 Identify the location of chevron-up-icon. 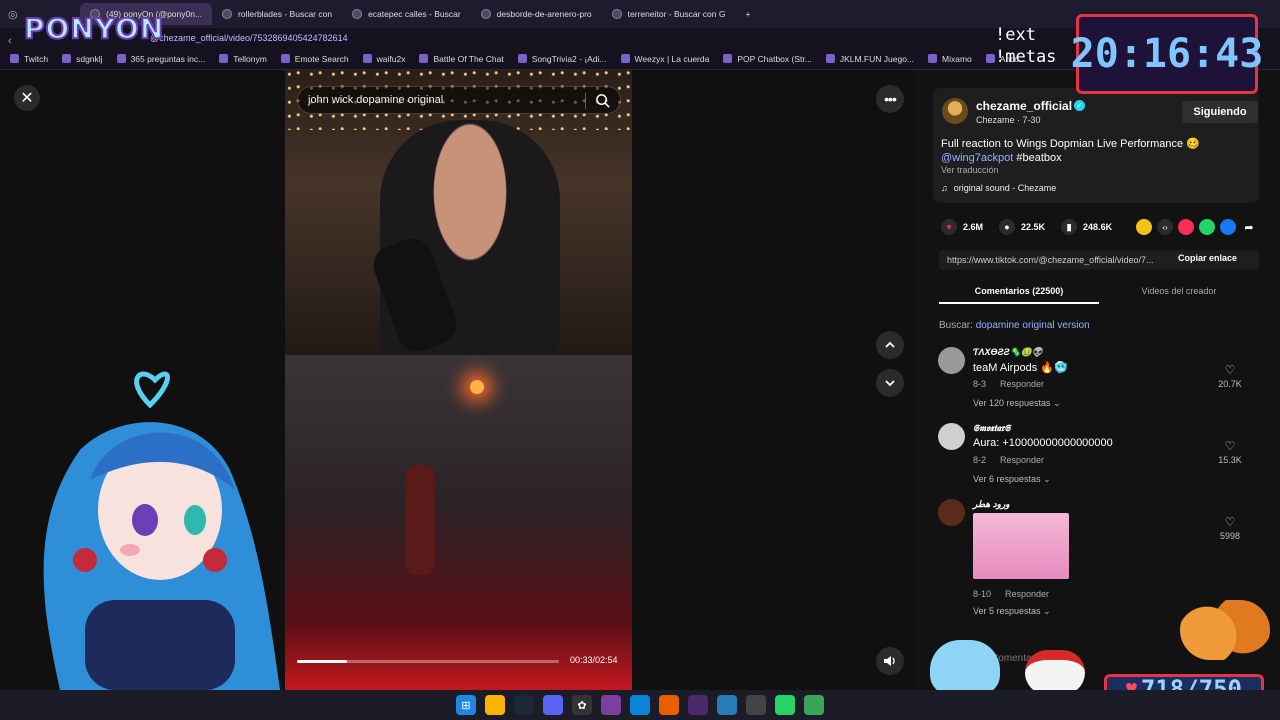
(890, 344).